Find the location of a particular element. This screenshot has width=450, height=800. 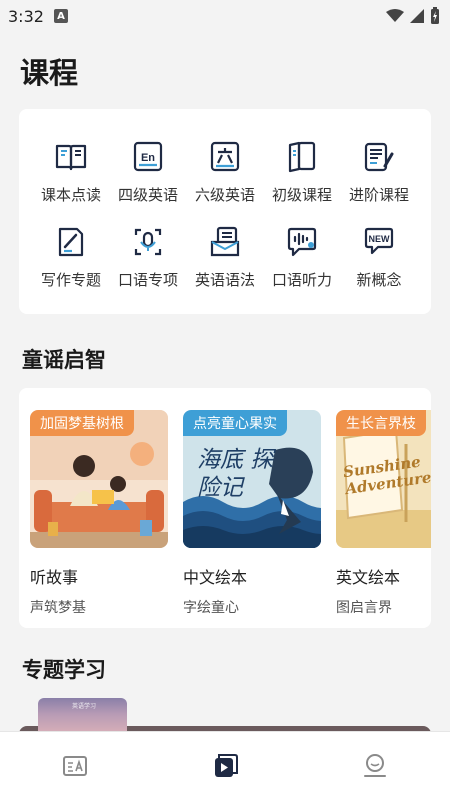

course-item-label: 初级课程 is located at coordinates (301, 195).